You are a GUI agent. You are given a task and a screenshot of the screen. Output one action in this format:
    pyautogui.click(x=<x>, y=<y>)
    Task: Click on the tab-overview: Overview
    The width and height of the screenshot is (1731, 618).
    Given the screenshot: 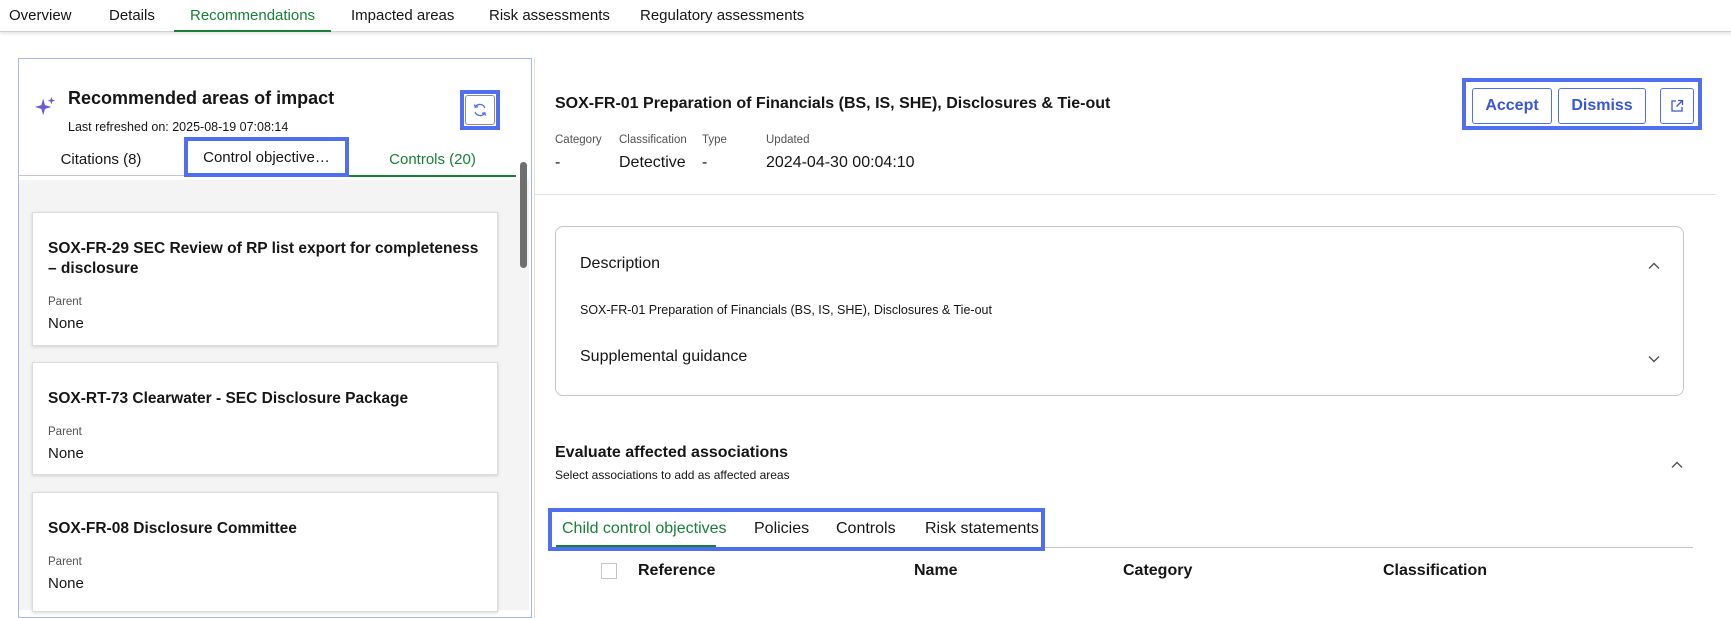 What is the action you would take?
    pyautogui.click(x=40, y=16)
    